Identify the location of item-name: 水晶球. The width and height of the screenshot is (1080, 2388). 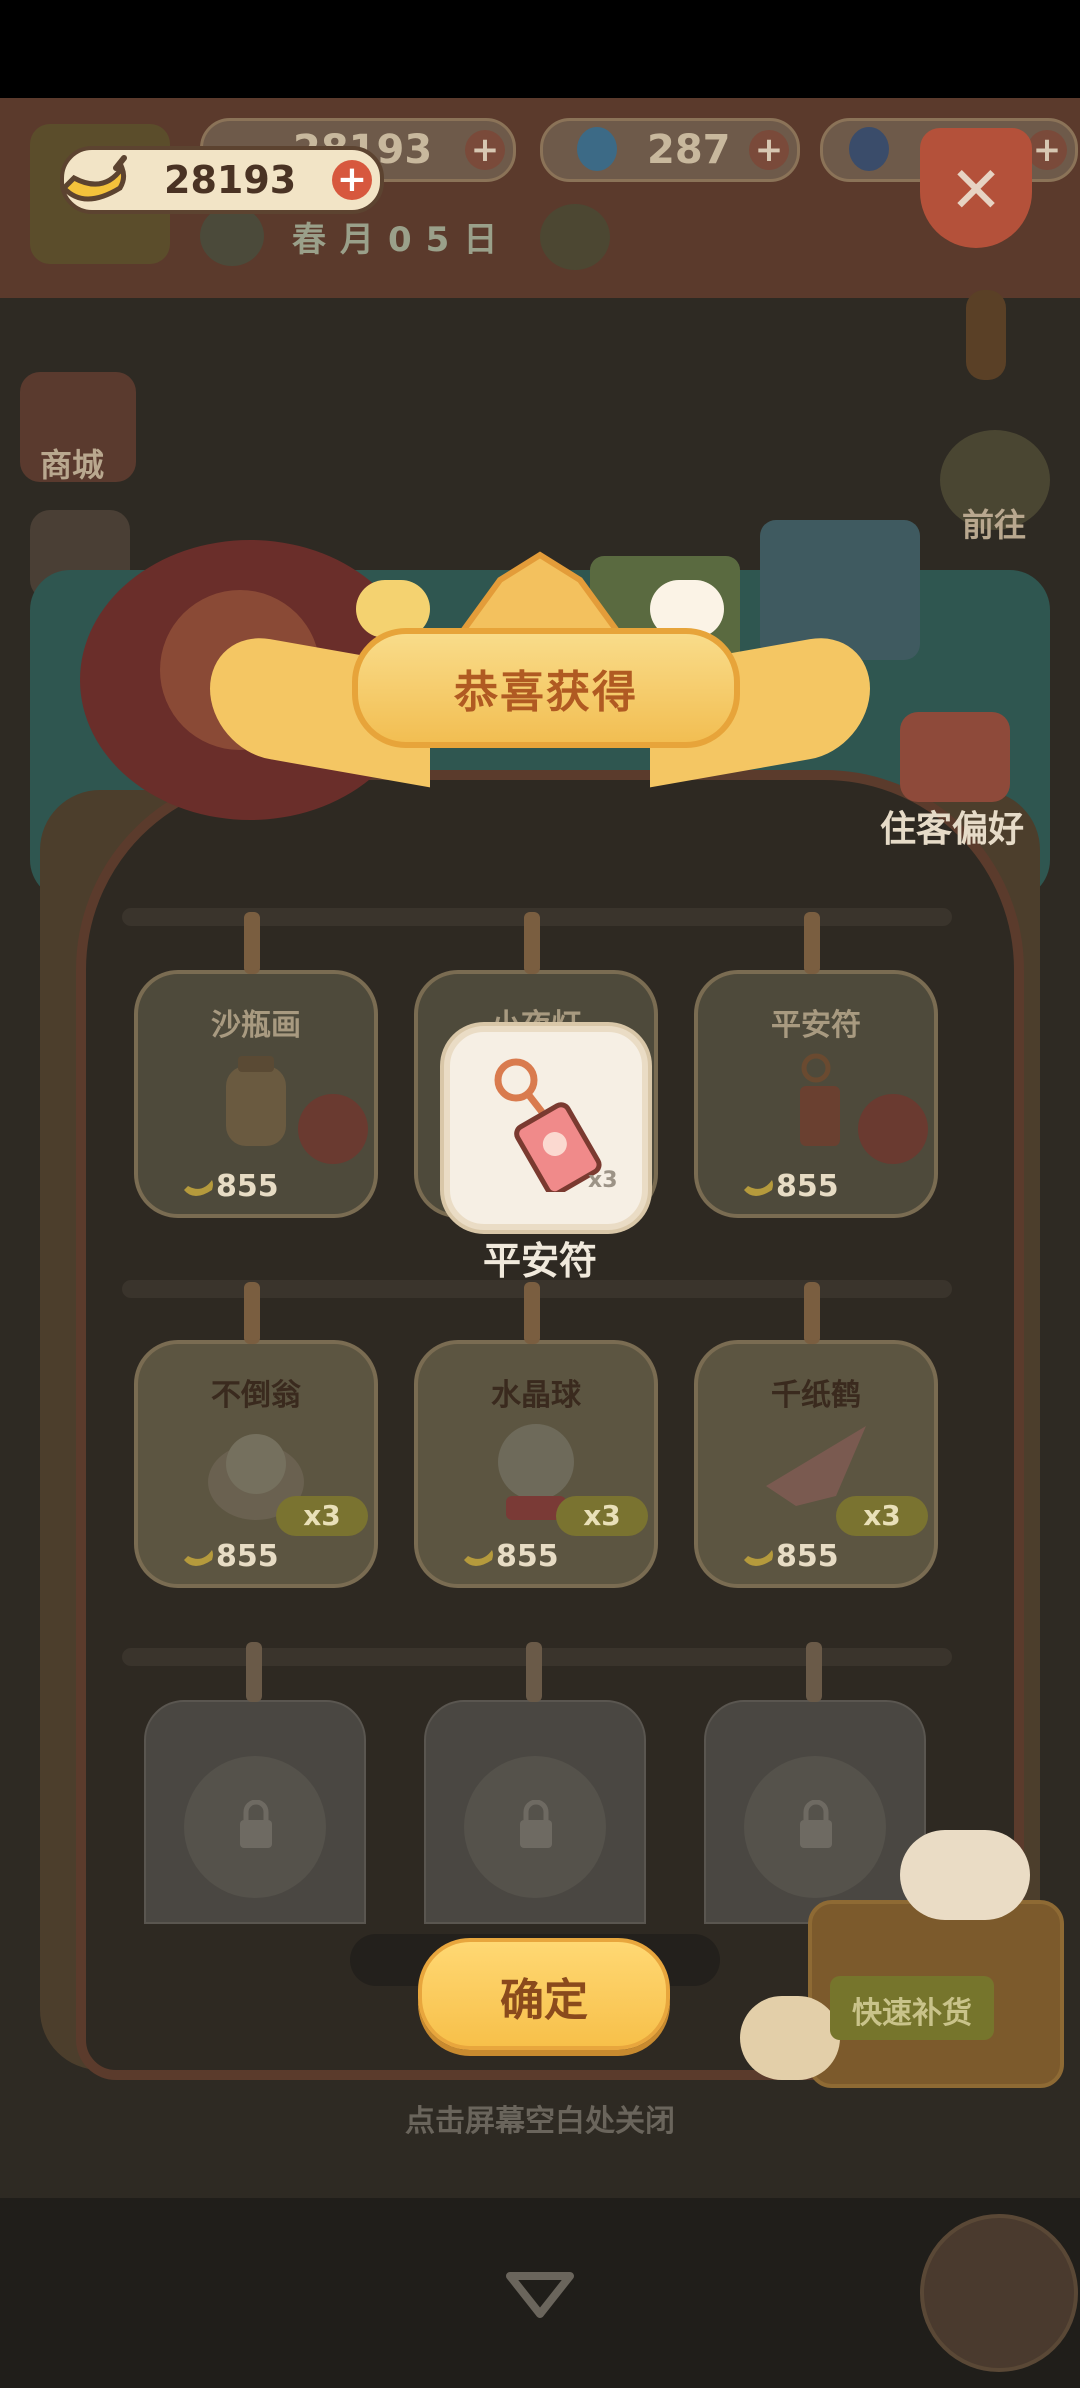
(536, 1395).